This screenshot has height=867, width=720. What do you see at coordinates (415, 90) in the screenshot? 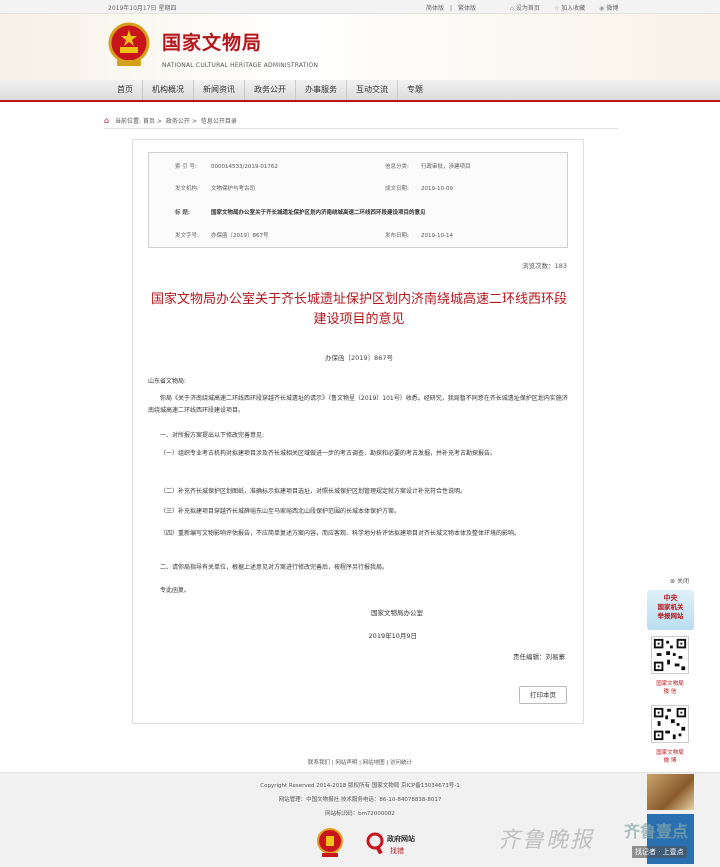
I see `nav-item-6: 专题` at bounding box center [415, 90].